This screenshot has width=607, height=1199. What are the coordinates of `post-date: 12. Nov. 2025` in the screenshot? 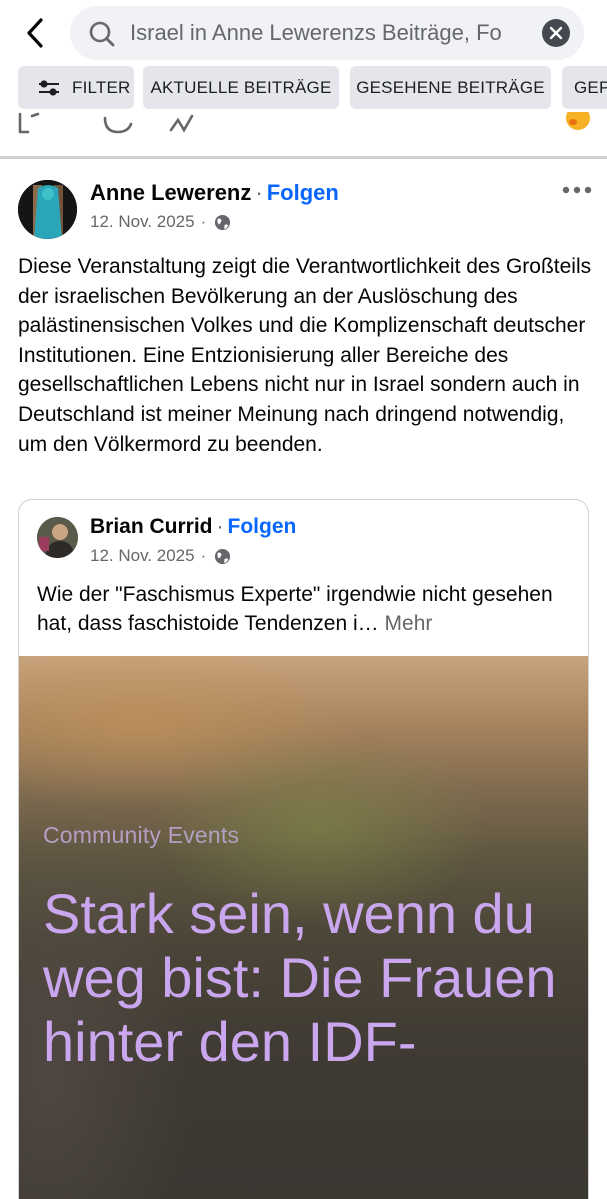 It's located at (142, 222).